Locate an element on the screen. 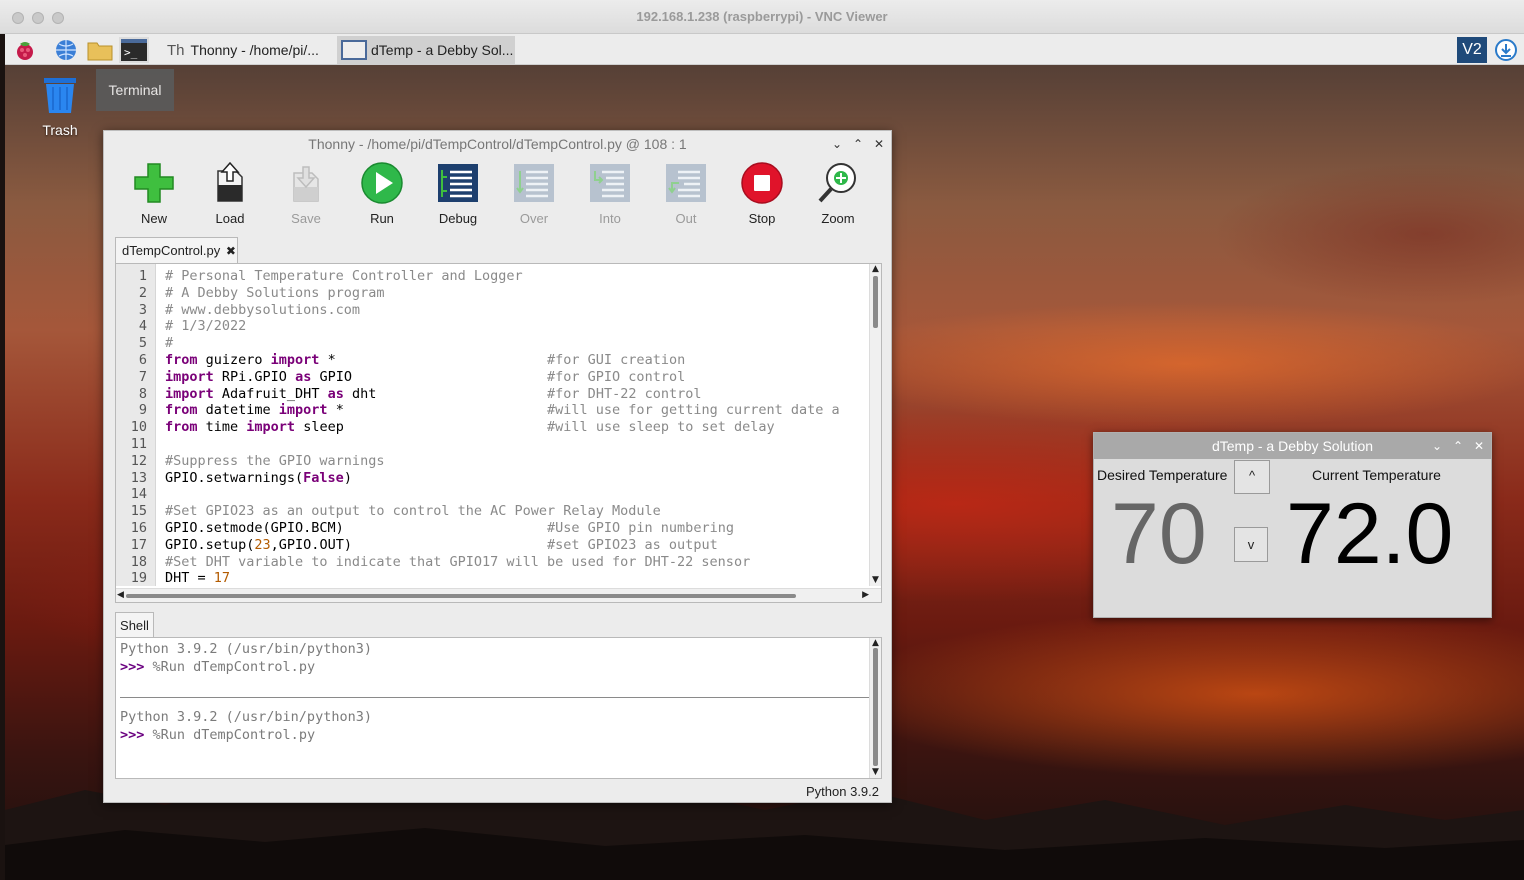 The height and width of the screenshot is (880, 1524). new-button: New is located at coordinates (154, 194).